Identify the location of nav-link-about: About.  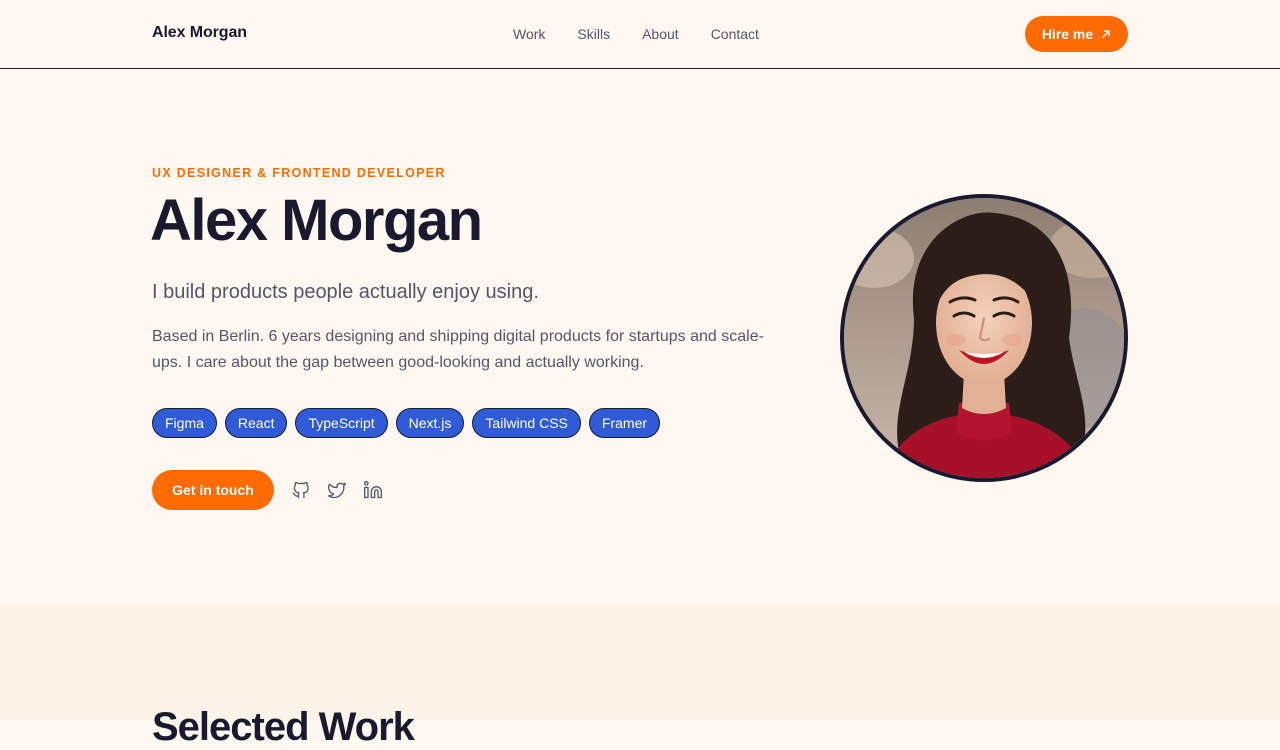
(660, 34).